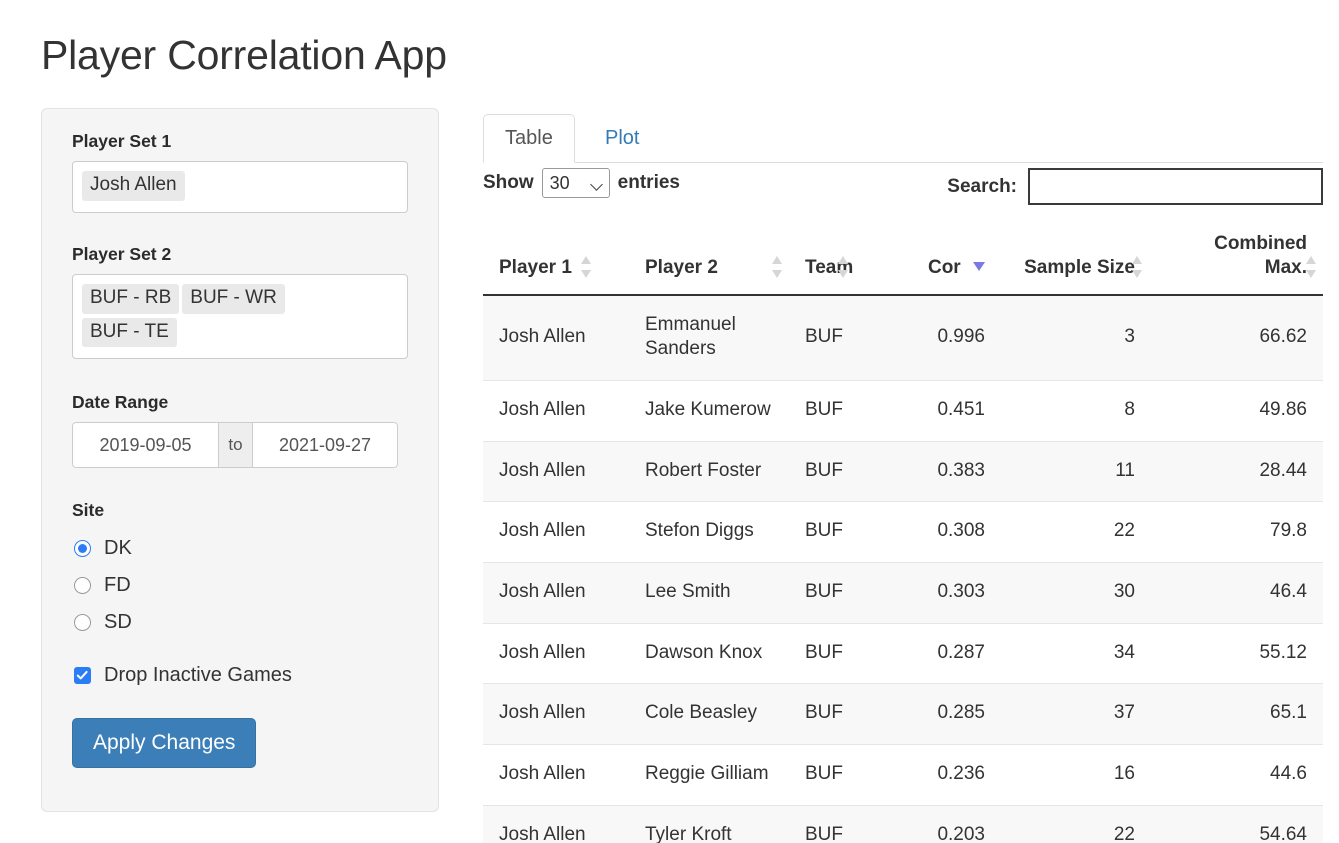 The image size is (1339, 843). Describe the element at coordinates (233, 298) in the screenshot. I see `player-token: BUF - WR` at that location.